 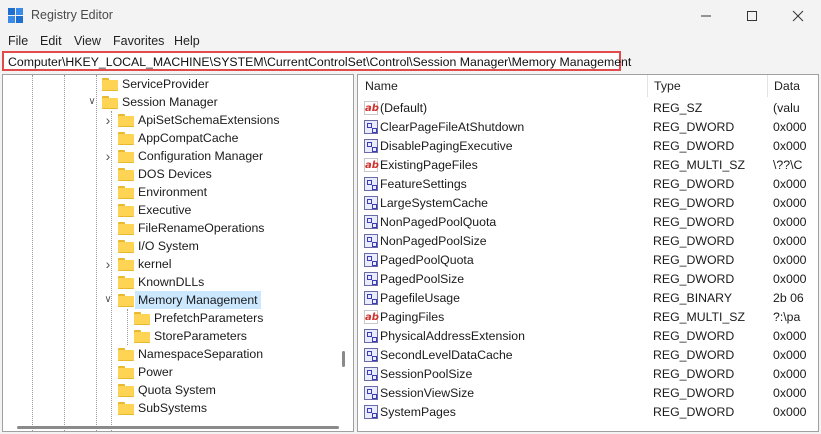 I want to click on tree-item: SubSystems, so click(x=173, y=408).